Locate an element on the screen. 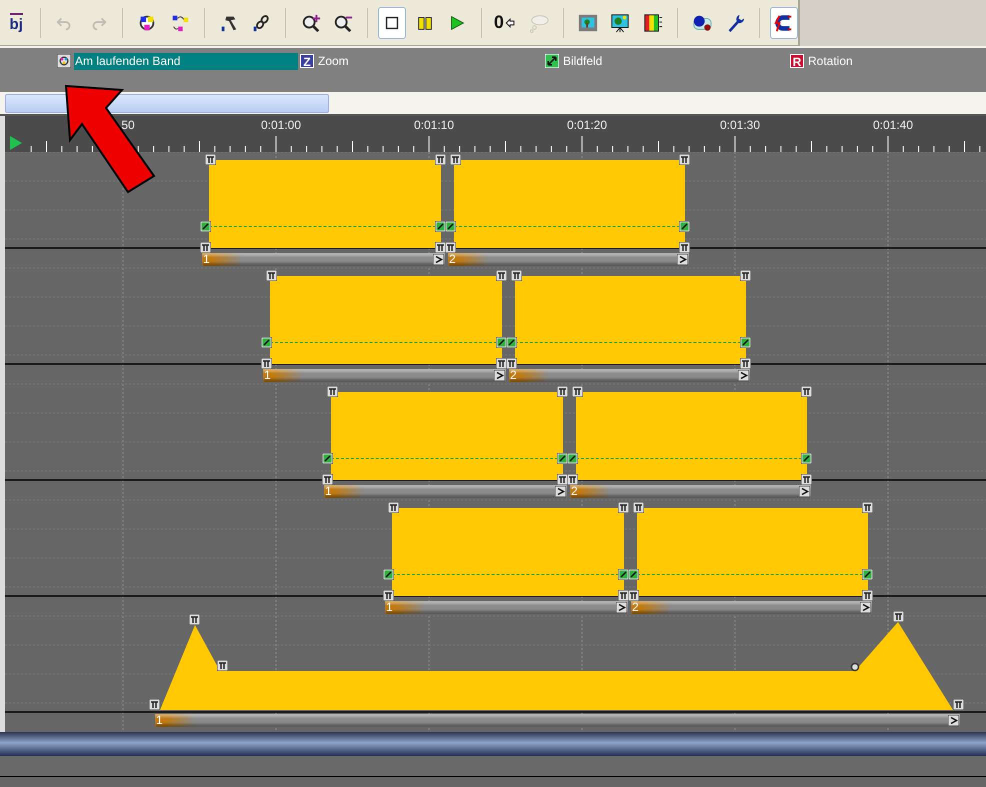 The width and height of the screenshot is (986, 787). track-tab: Bildfeld is located at coordinates (584, 61).